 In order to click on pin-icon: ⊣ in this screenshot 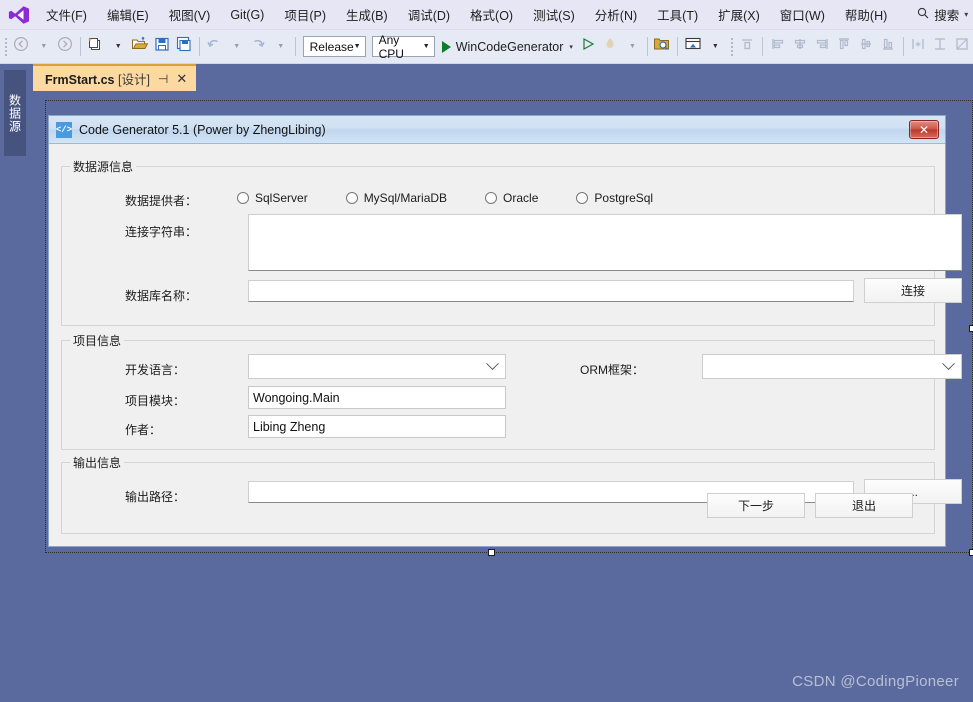, I will do `click(163, 79)`.